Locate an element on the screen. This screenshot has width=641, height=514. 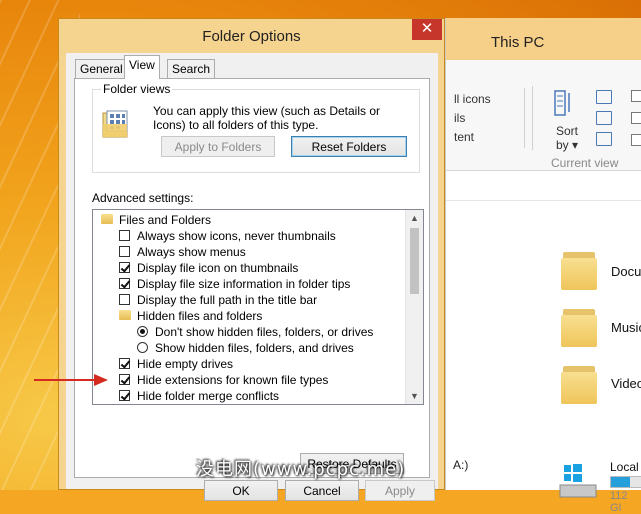
option-label: Display file icon on thumbnails is located at coordinates (218, 268).